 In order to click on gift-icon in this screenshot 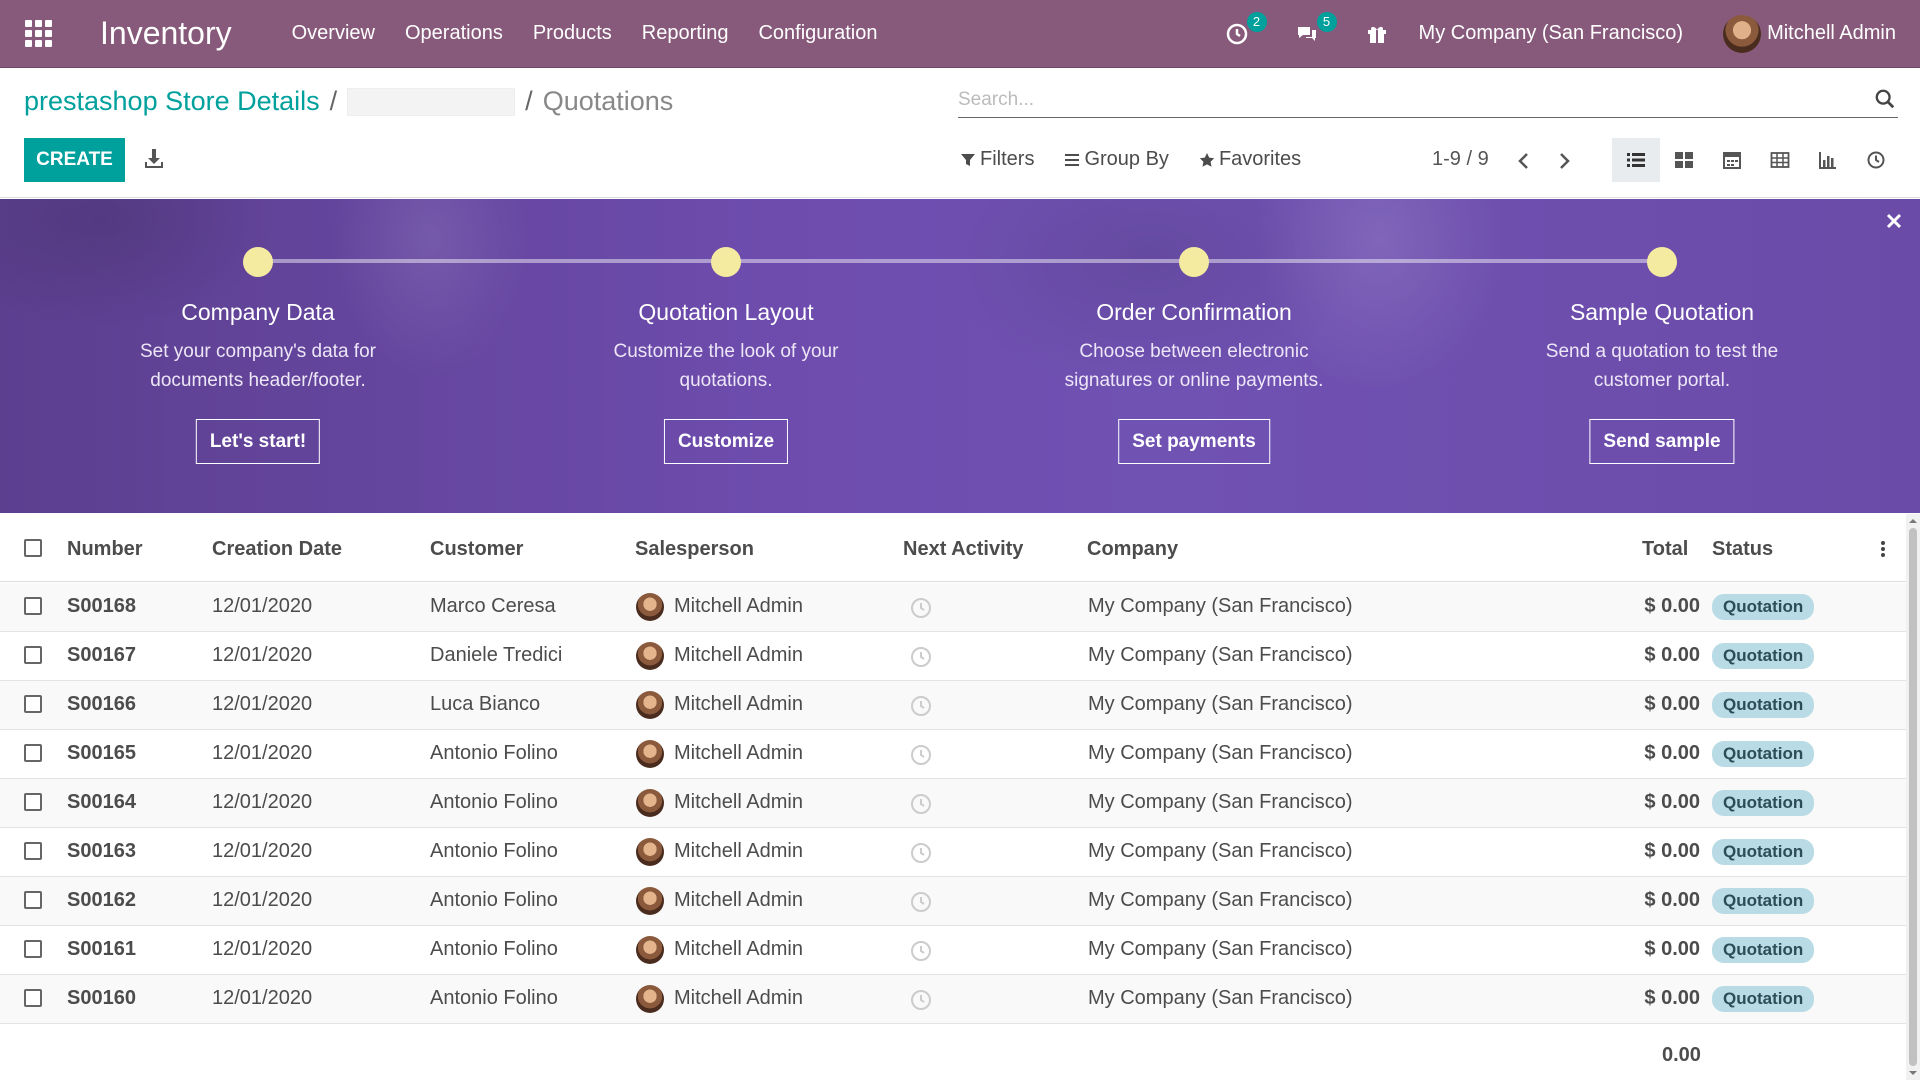, I will do `click(1377, 34)`.